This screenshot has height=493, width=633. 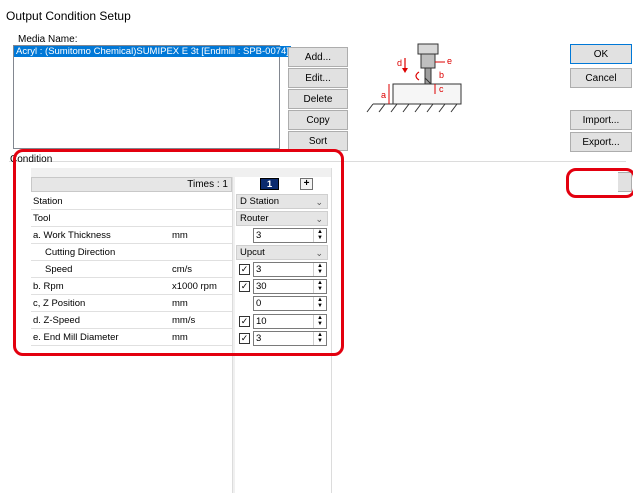 What do you see at coordinates (601, 78) in the screenshot?
I see `cancel-button: Cancel` at bounding box center [601, 78].